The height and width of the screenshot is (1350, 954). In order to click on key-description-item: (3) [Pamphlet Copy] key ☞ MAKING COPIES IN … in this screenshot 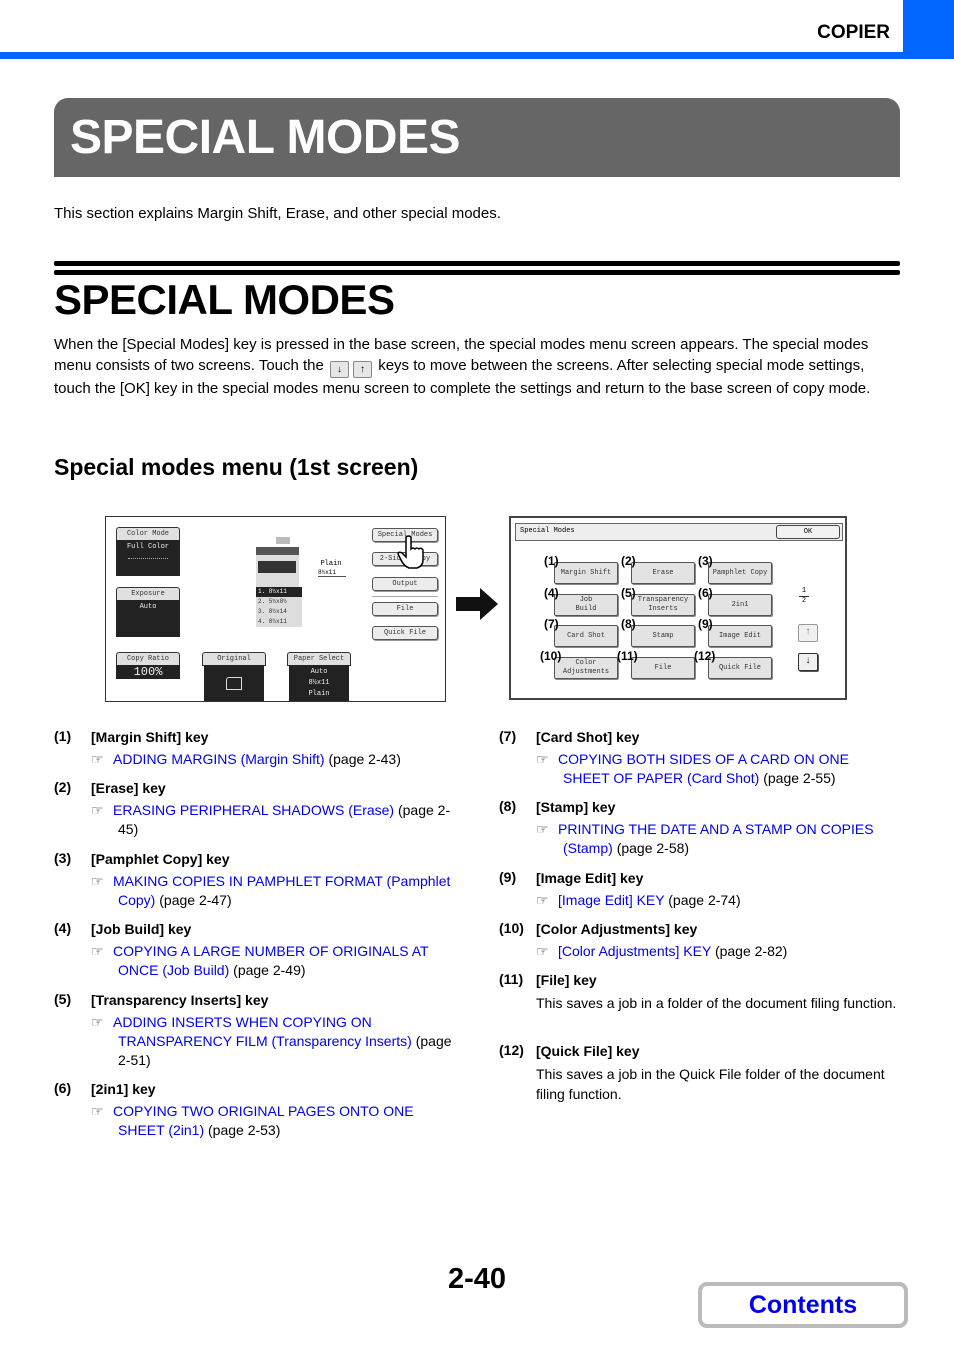, I will do `click(254, 880)`.